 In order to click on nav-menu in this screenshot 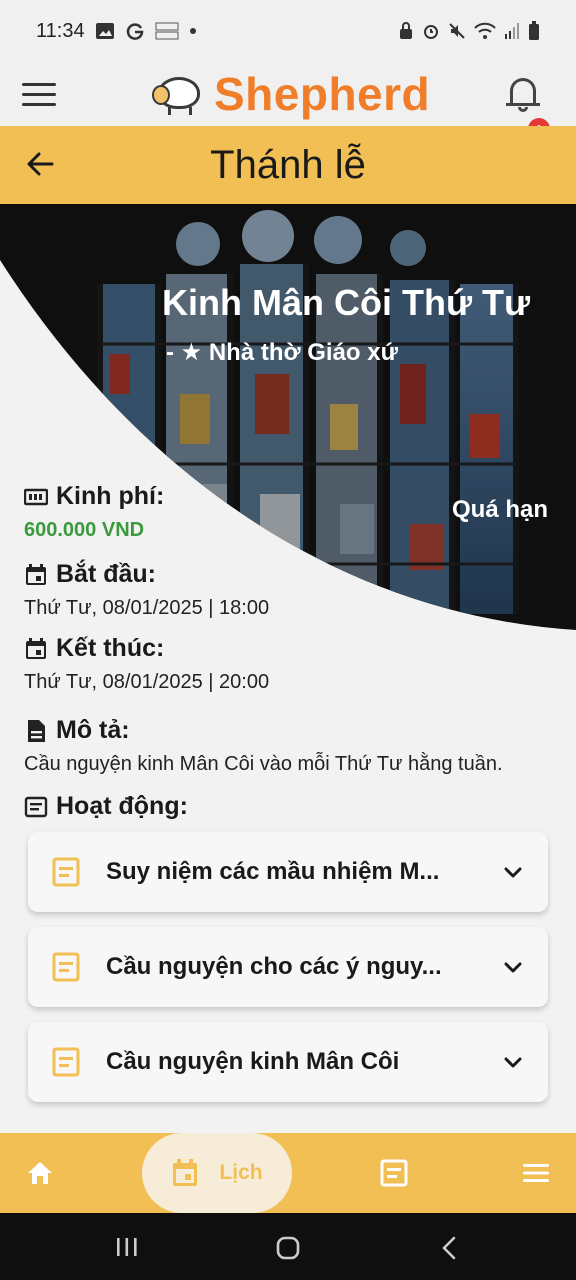, I will do `click(536, 1173)`.